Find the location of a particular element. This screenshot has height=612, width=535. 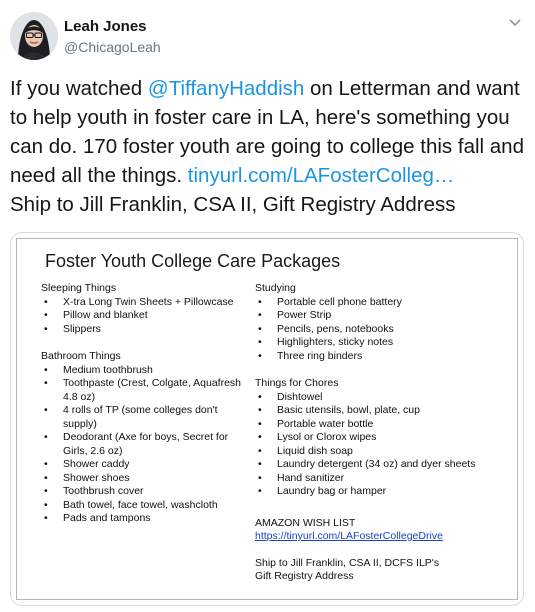

list-item: Bath towel, face towel, washcloth is located at coordinates (146, 506).